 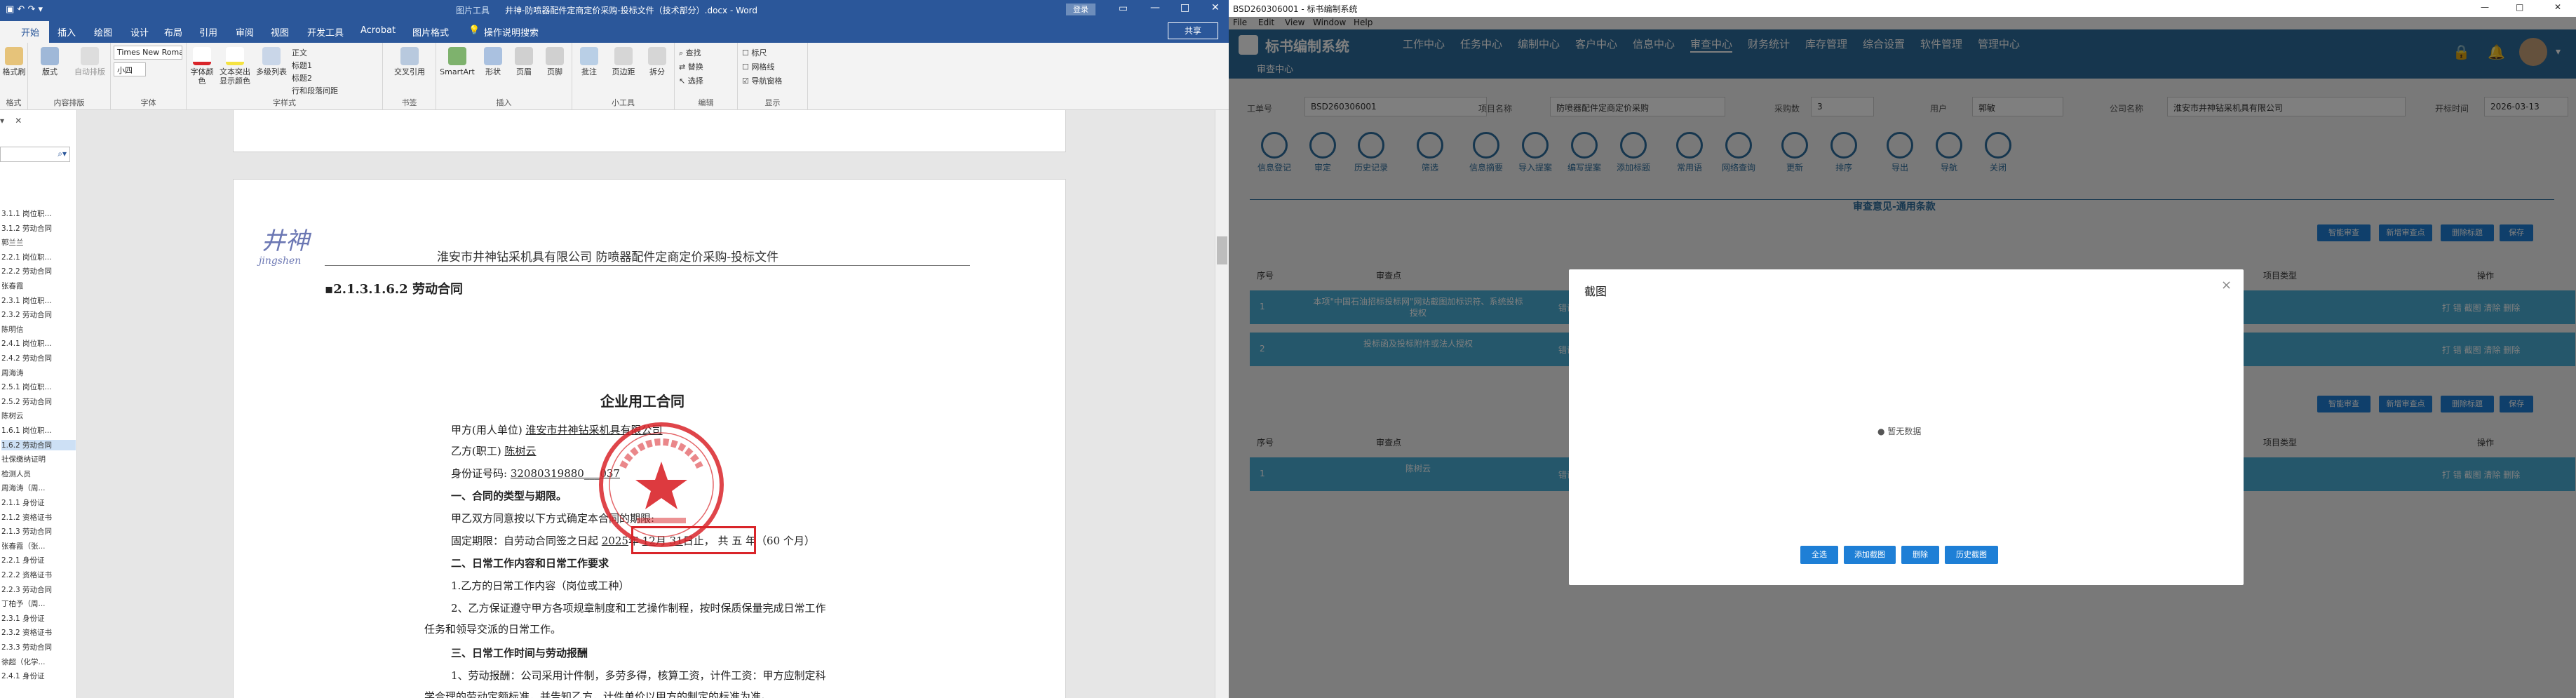 I want to click on select-all-button: 全选, so click(x=1819, y=555).